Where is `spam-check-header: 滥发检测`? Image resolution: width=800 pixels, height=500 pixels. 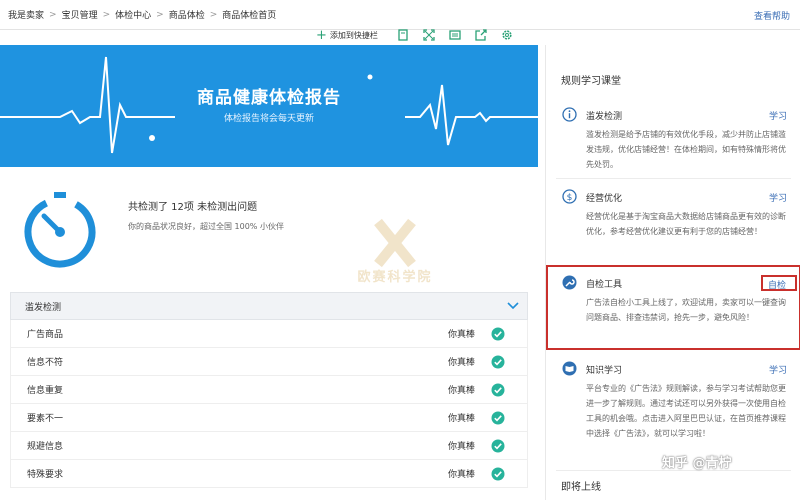 spam-check-header: 滥发检测 is located at coordinates (269, 306).